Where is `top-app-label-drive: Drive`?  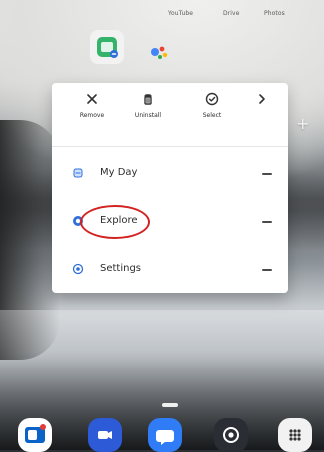
top-app-label-drive: Drive is located at coordinates (231, 13).